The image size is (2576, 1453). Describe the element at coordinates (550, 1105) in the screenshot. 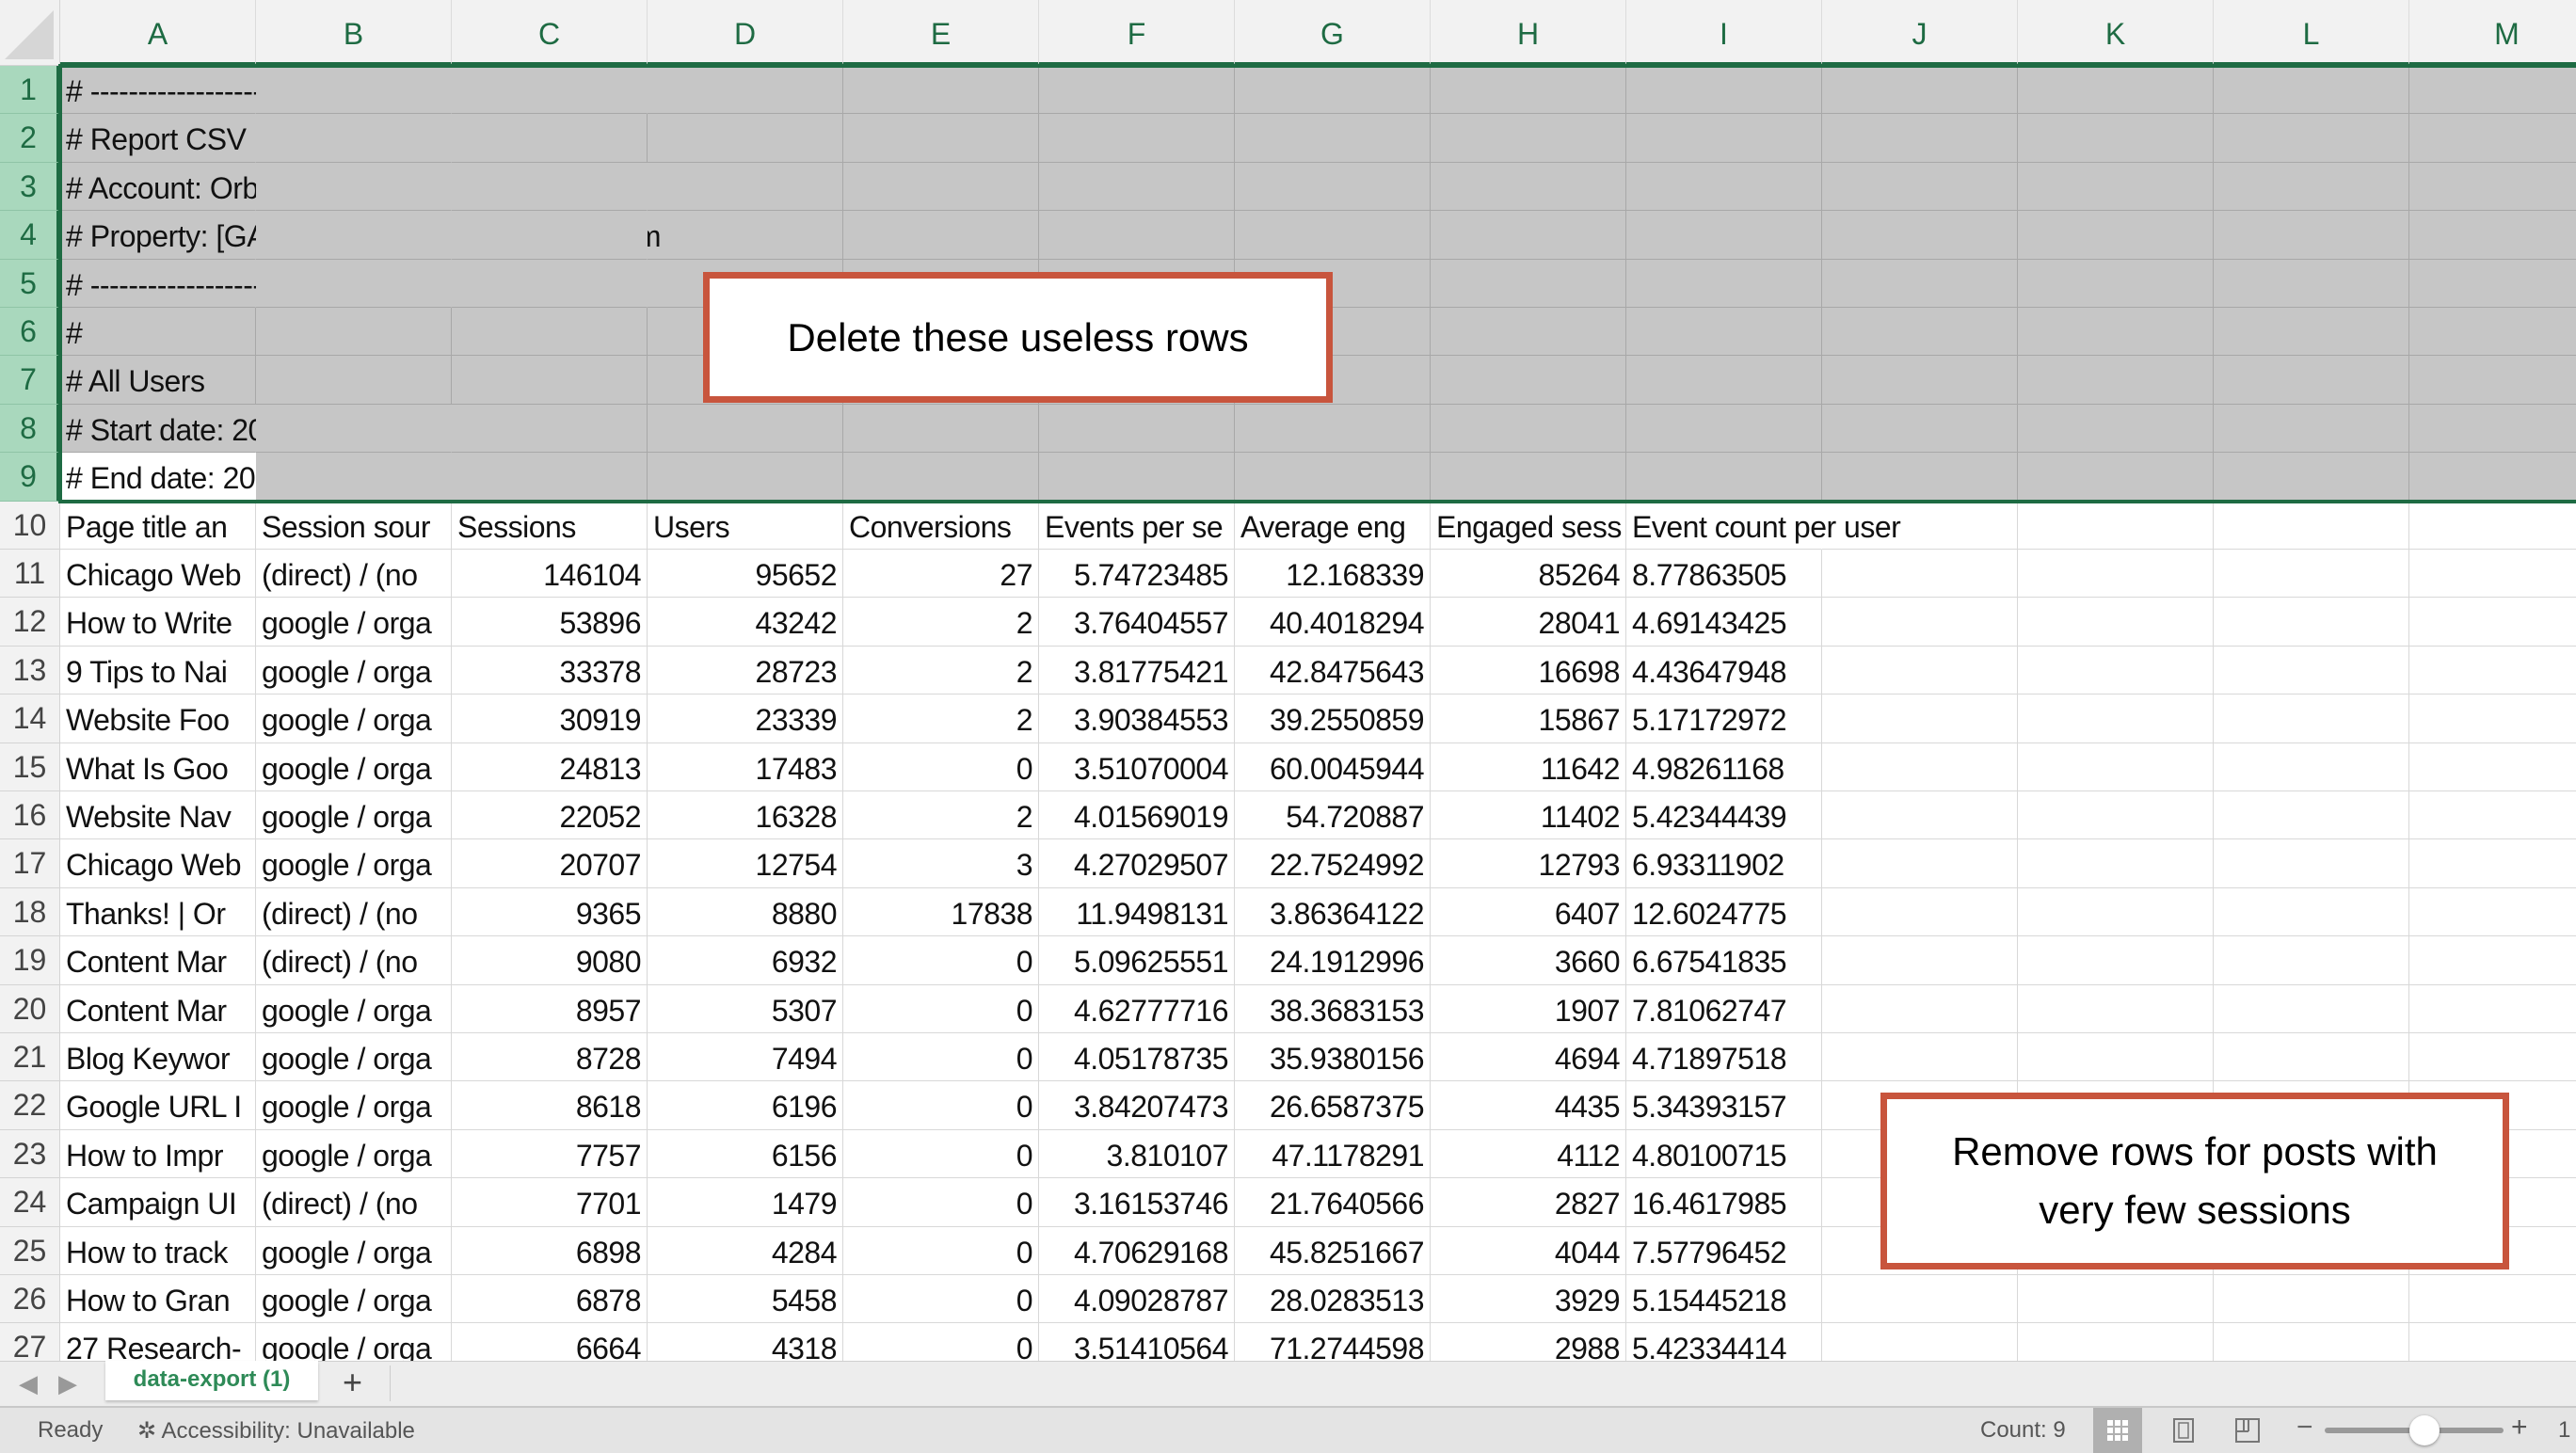

I see `data-cell: 8618` at that location.